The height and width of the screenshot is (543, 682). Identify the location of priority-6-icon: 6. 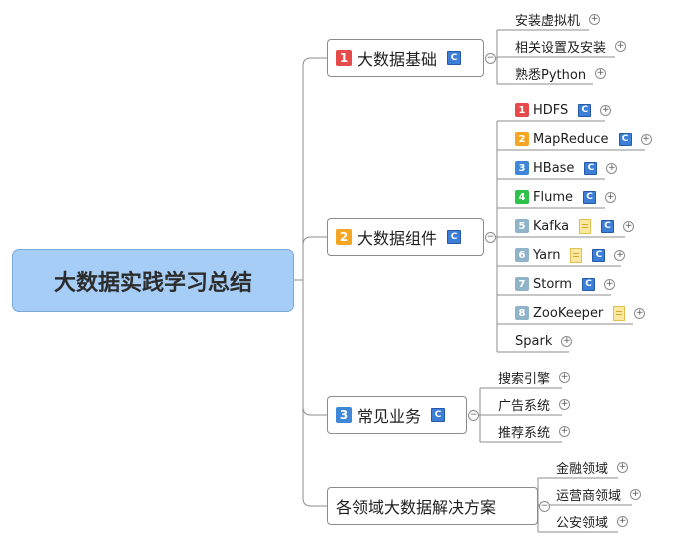
(522, 255).